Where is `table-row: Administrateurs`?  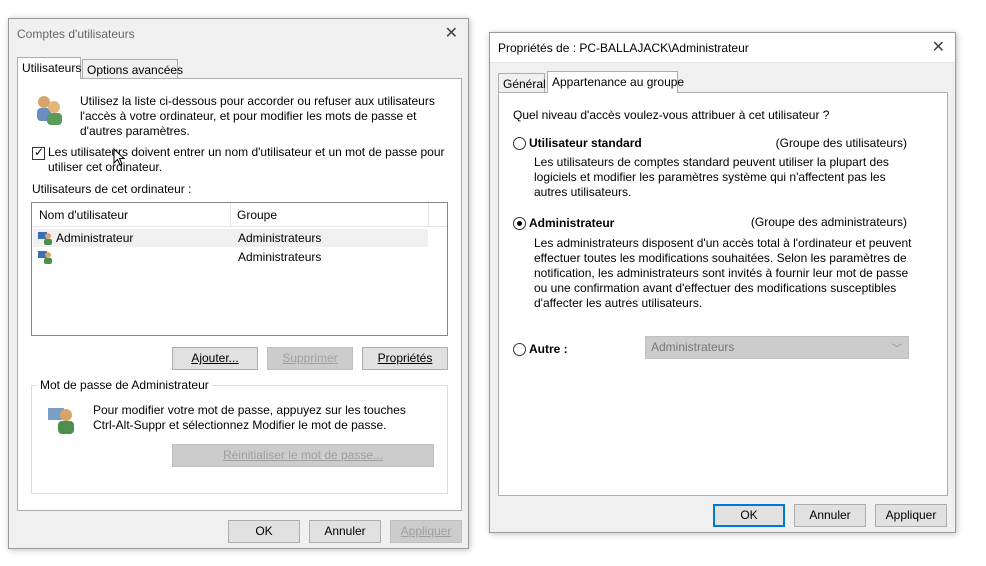
table-row: Administrateurs is located at coordinates (230, 257).